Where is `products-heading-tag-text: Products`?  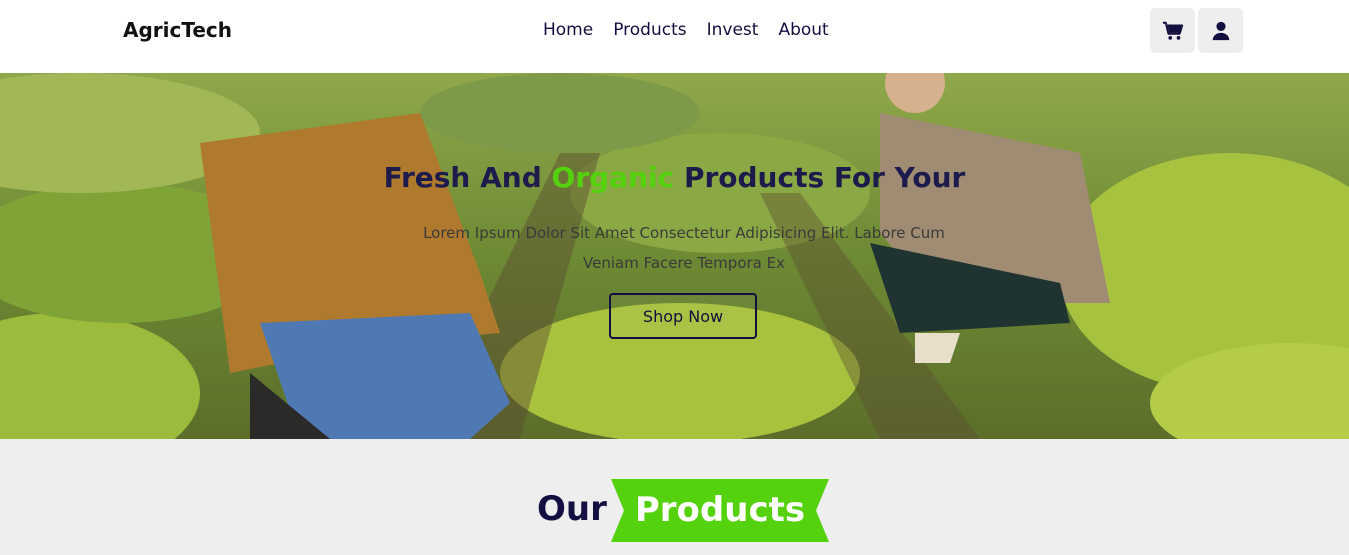
products-heading-tag-text: Products is located at coordinates (720, 510).